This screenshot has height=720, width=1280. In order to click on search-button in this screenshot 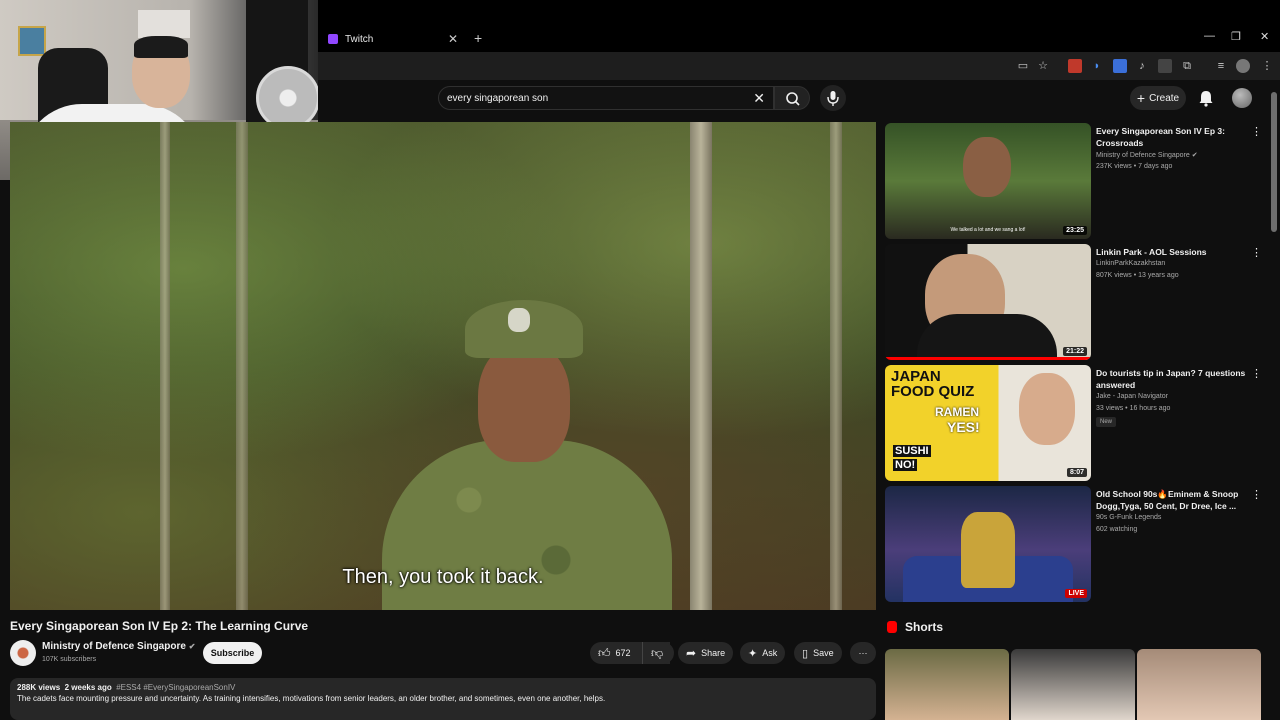, I will do `click(792, 98)`.